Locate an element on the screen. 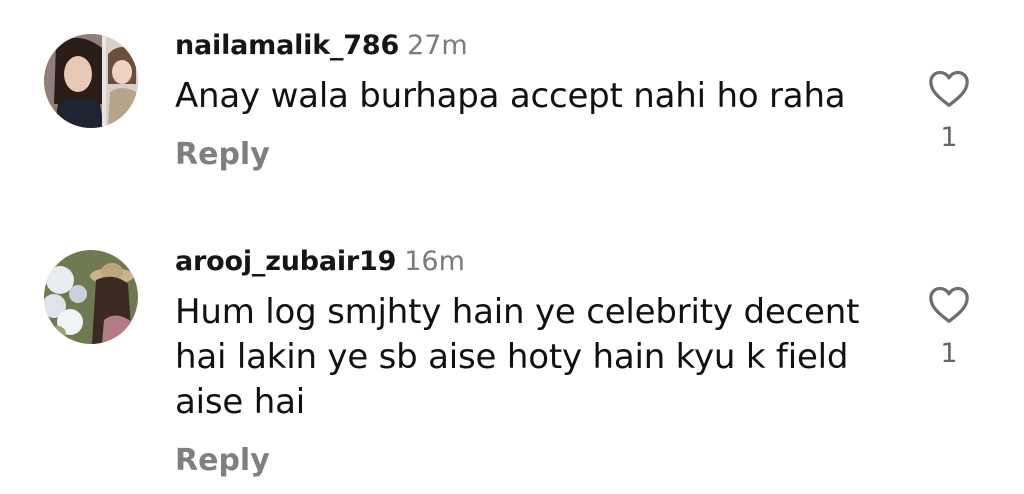 The height and width of the screenshot is (494, 1024). comment-text: Anay wala burhapa accept nahi ho raha is located at coordinates (510, 96).